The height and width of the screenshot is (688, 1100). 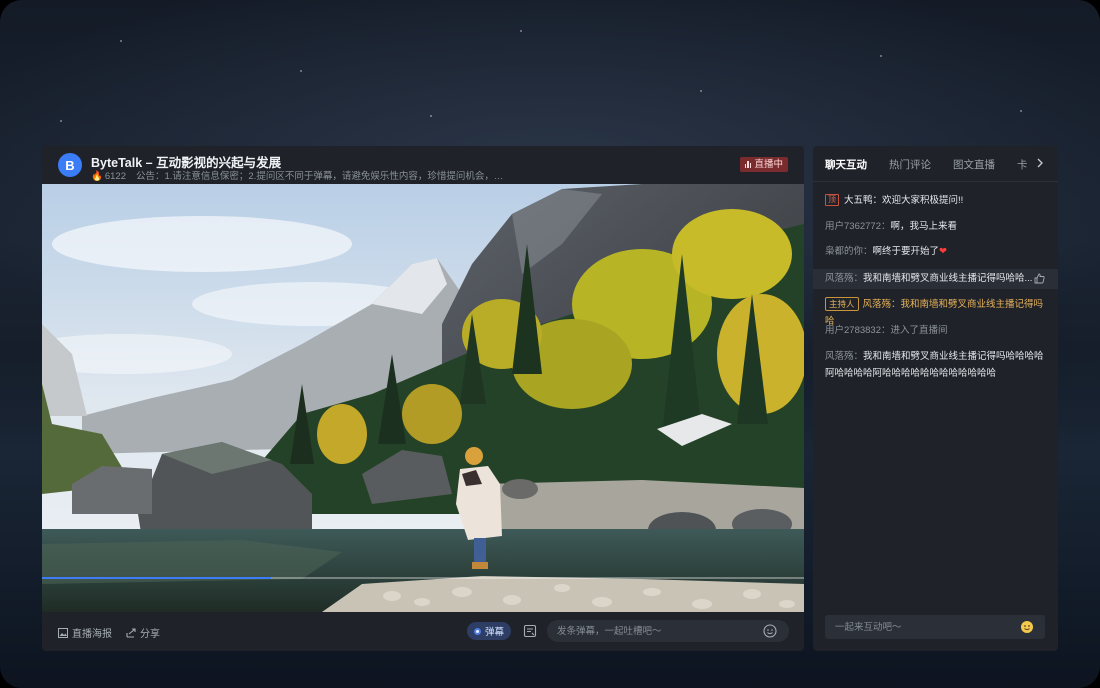 What do you see at coordinates (923, 226) in the screenshot?
I see `message-text: 啊，我马上来看` at bounding box center [923, 226].